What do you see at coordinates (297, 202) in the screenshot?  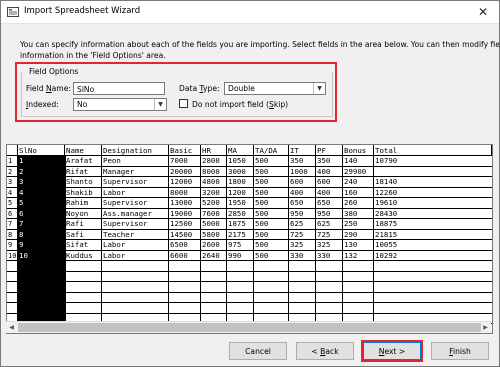 I see `table-cell: 650` at bounding box center [297, 202].